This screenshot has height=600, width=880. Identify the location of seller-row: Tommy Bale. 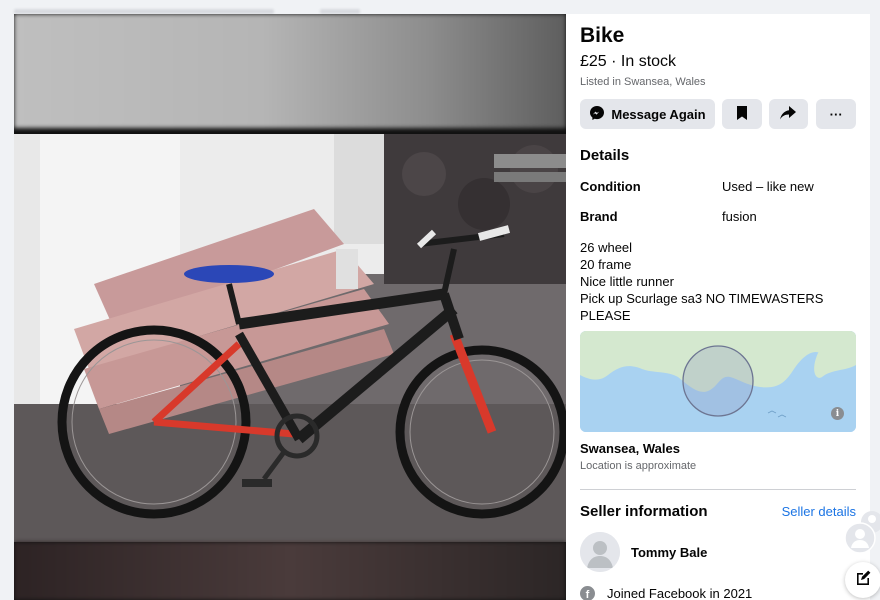
(718, 552).